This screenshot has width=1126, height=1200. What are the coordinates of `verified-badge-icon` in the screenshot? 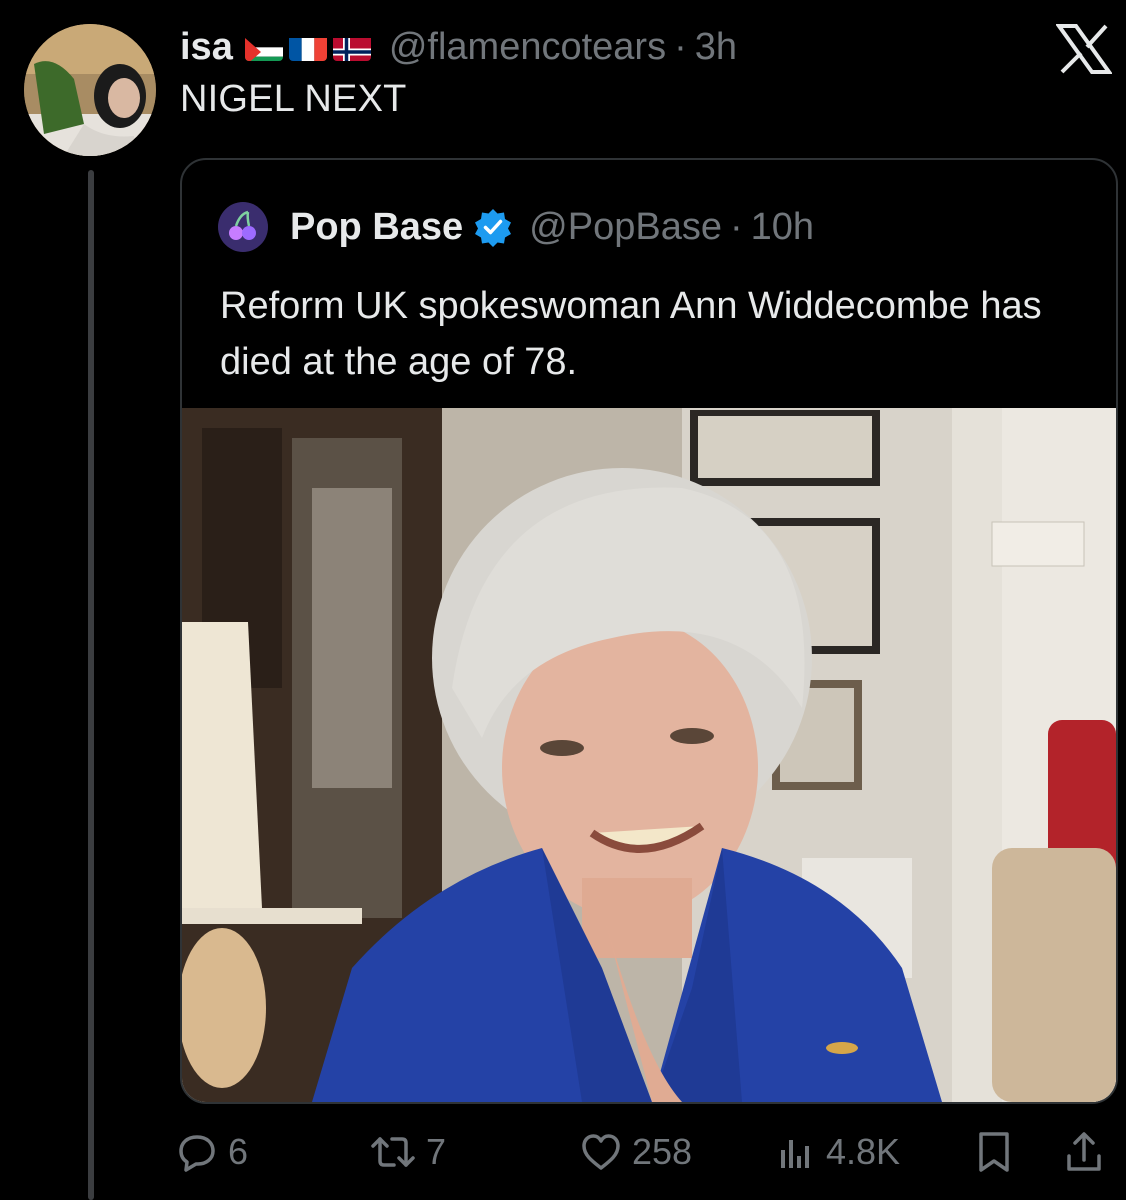 It's located at (493, 228).